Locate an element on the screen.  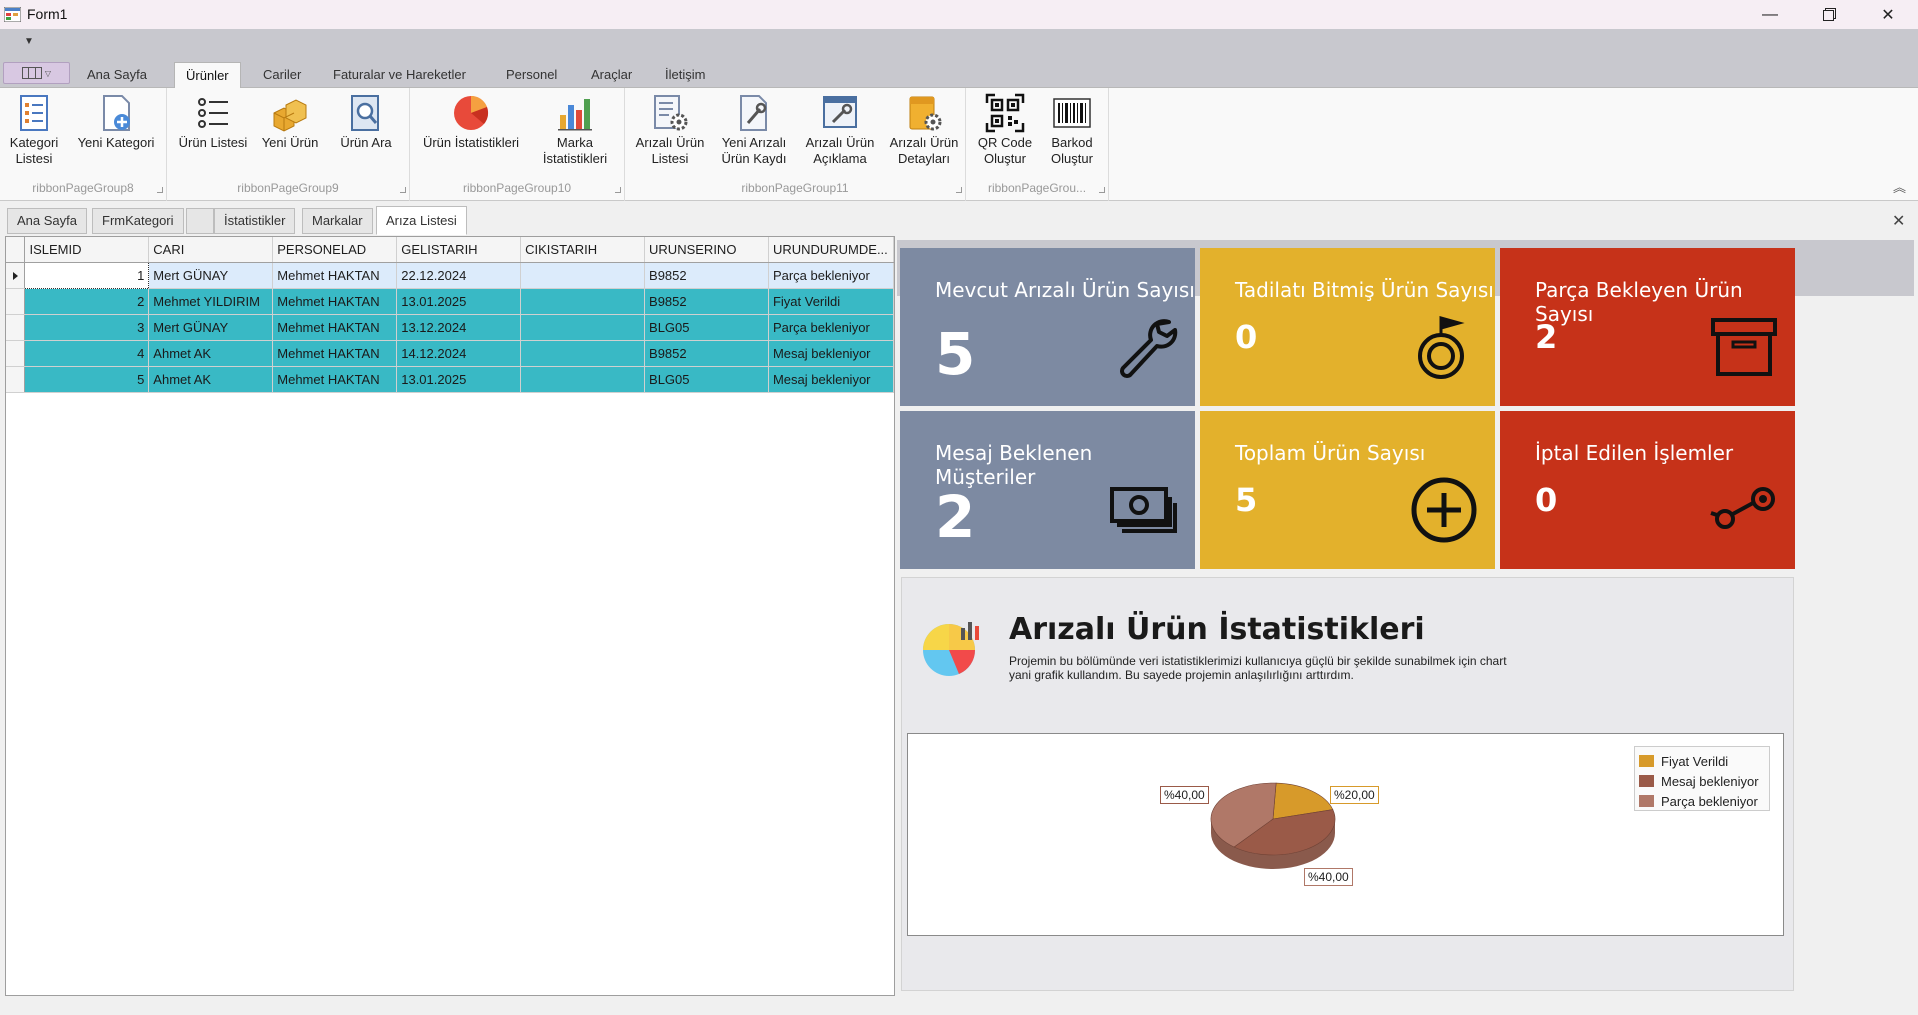
ribbon-tab-iletisim: İletişim is located at coordinates (685, 75).